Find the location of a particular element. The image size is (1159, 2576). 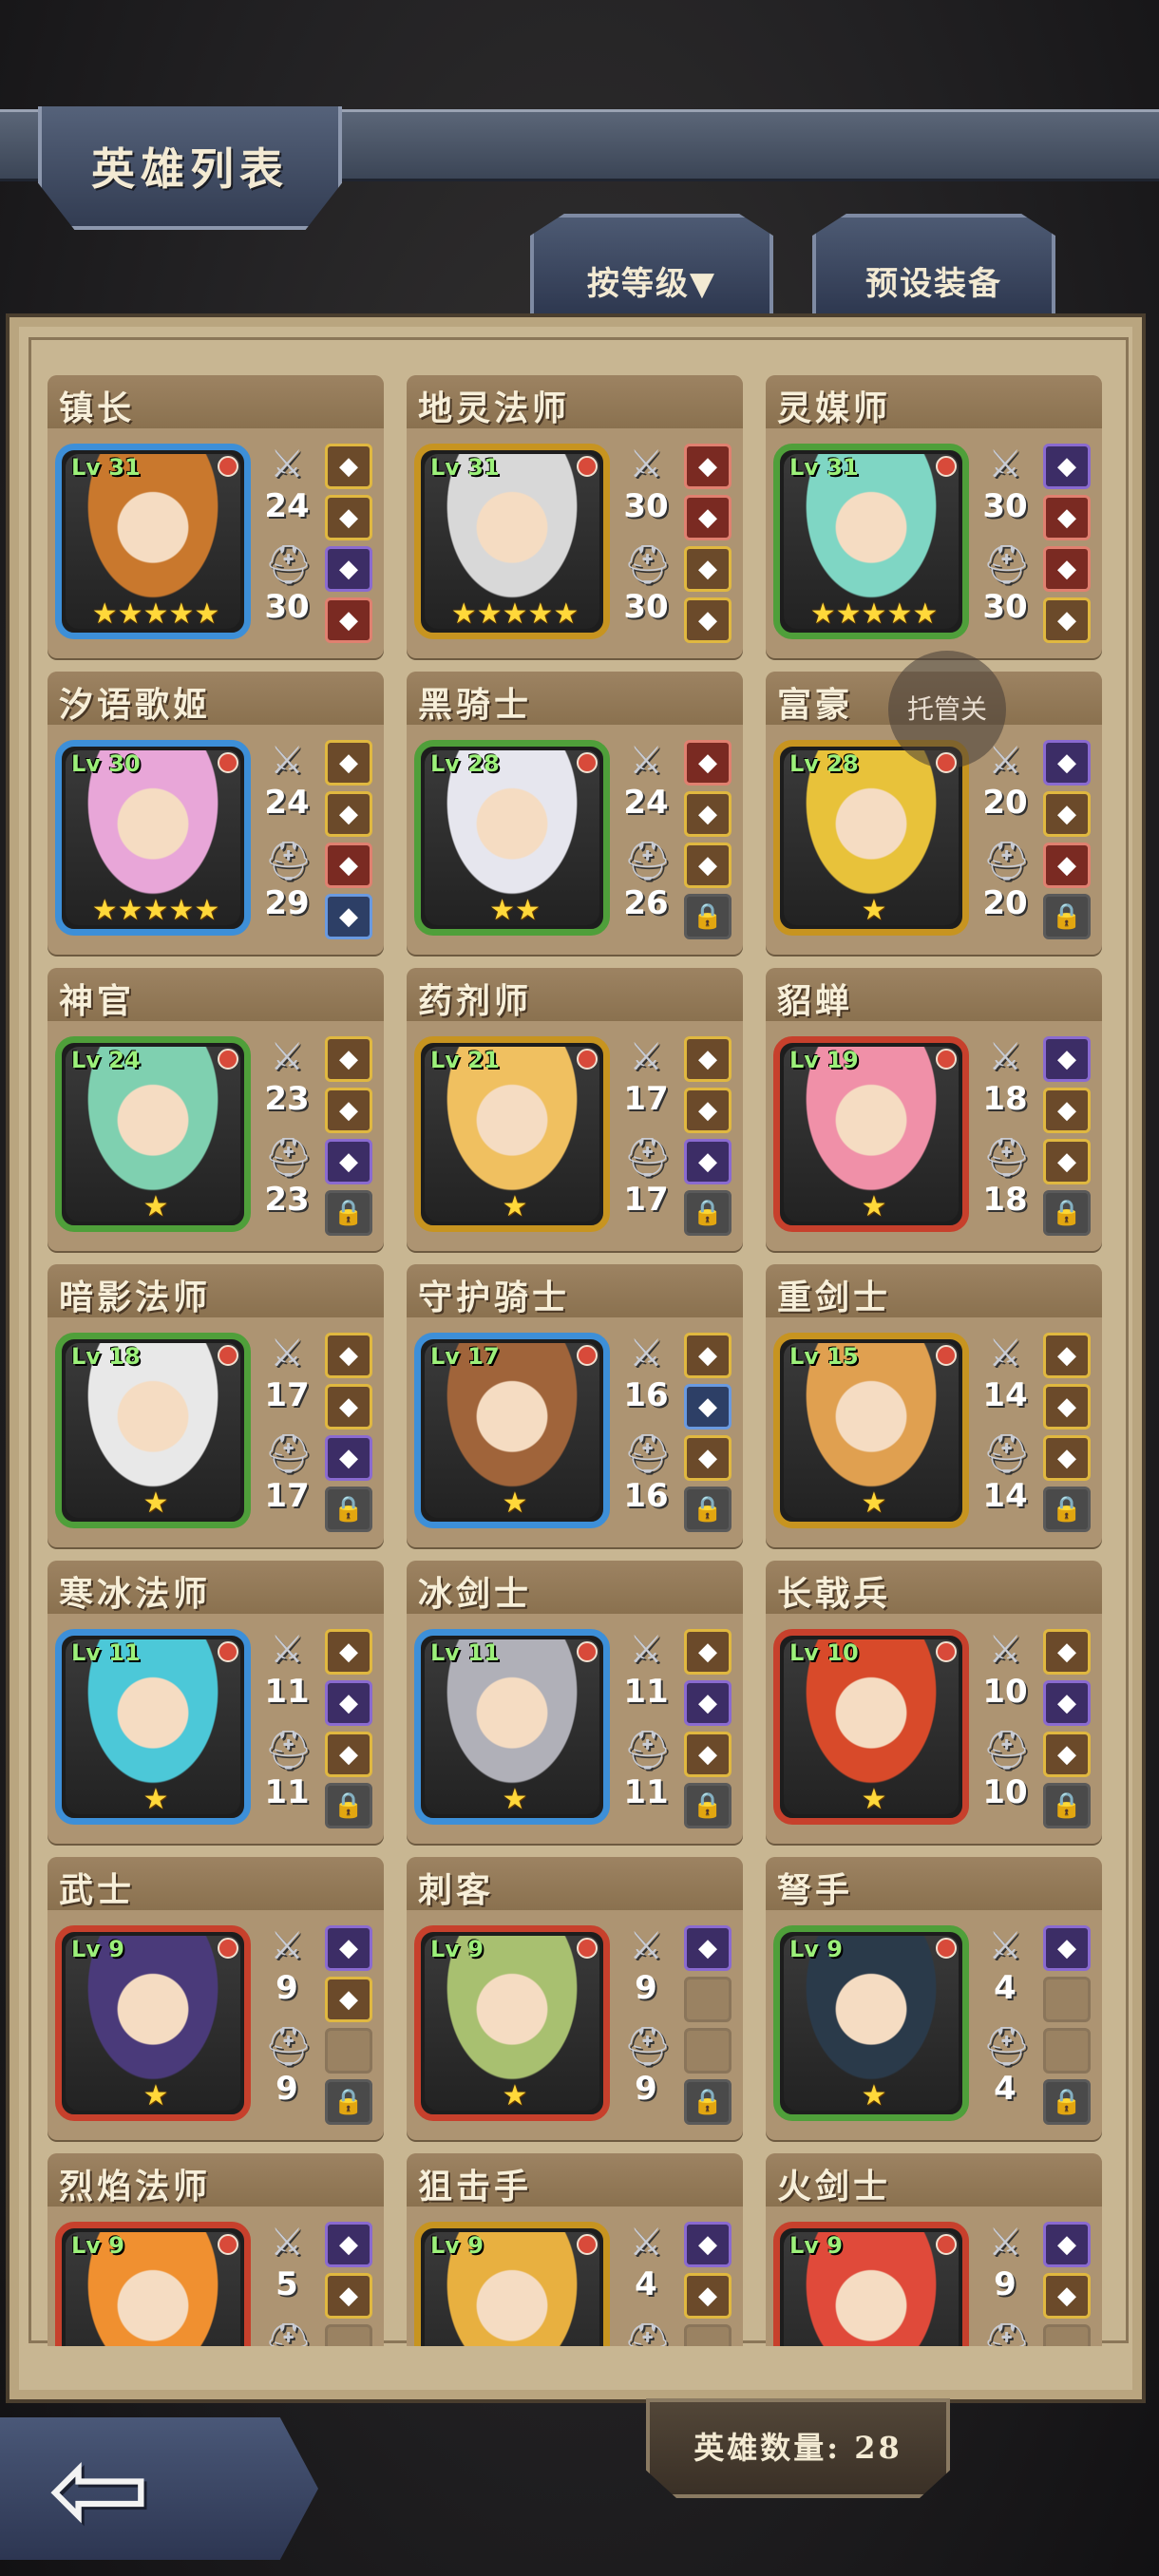

hero-card: 汐语歌姬 Lv 30 ★★★★★ ⚔ 24 ⛑ 29 ◆ ◆ ◆ ◆ is located at coordinates (216, 813).